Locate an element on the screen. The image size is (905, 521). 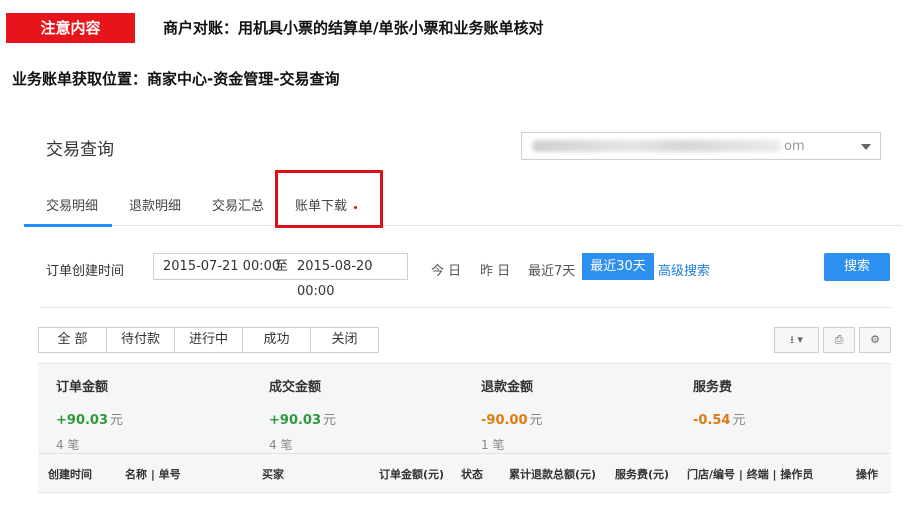
summary-label: 服务费 is located at coordinates (713, 387).